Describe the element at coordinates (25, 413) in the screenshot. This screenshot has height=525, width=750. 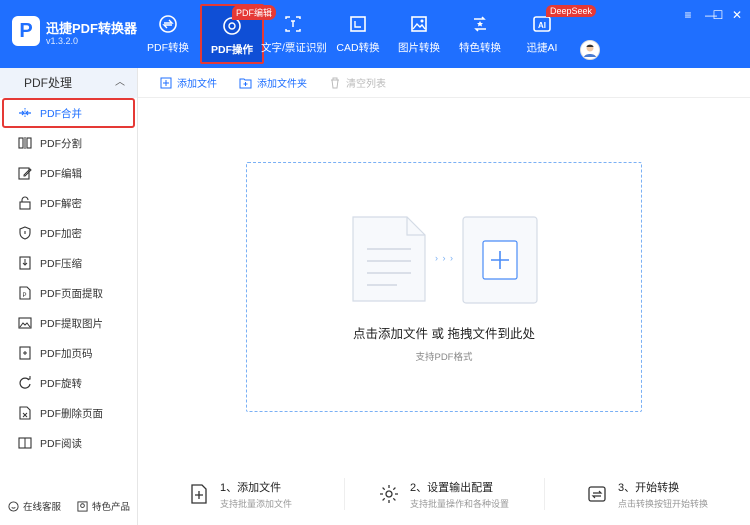
I see `delete-page-icon` at that location.